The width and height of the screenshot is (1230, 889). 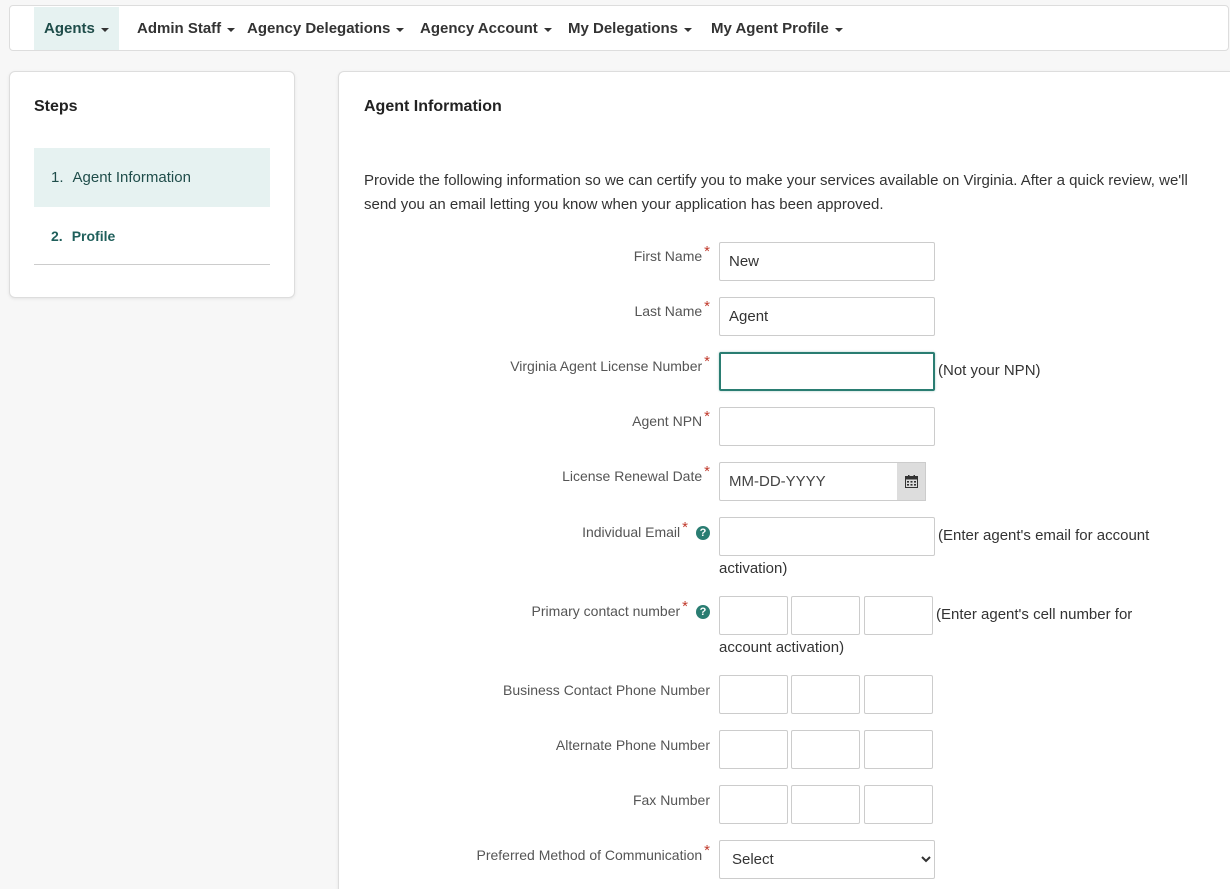 I want to click on alternate-phone-prefix-input, so click(x=825, y=749).